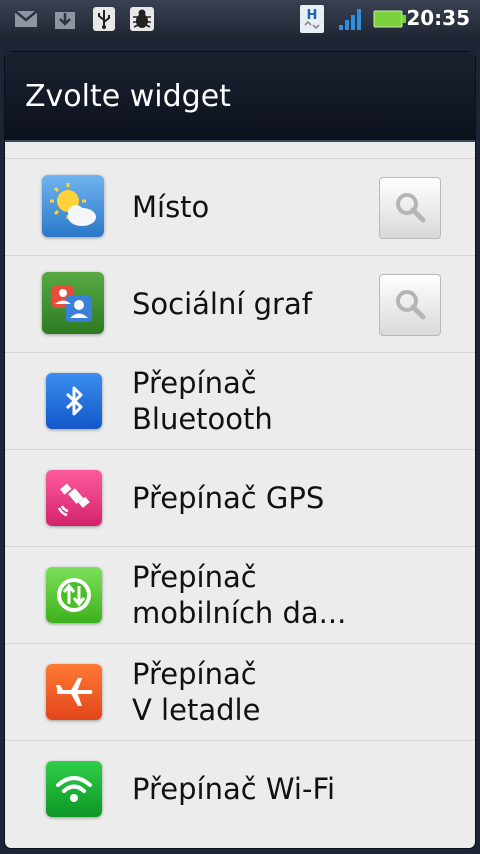 The image size is (480, 854). Describe the element at coordinates (74, 401) in the screenshot. I see `bluetooth-icon` at that location.